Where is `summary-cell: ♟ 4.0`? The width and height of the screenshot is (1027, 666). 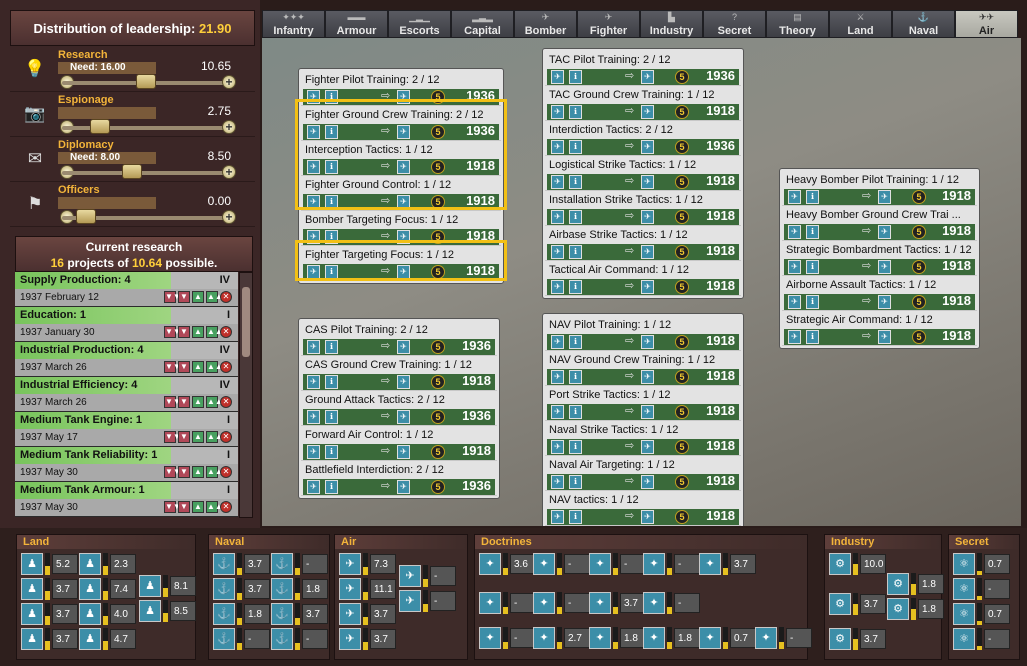 summary-cell: ♟ 4.0 is located at coordinates (107, 614).